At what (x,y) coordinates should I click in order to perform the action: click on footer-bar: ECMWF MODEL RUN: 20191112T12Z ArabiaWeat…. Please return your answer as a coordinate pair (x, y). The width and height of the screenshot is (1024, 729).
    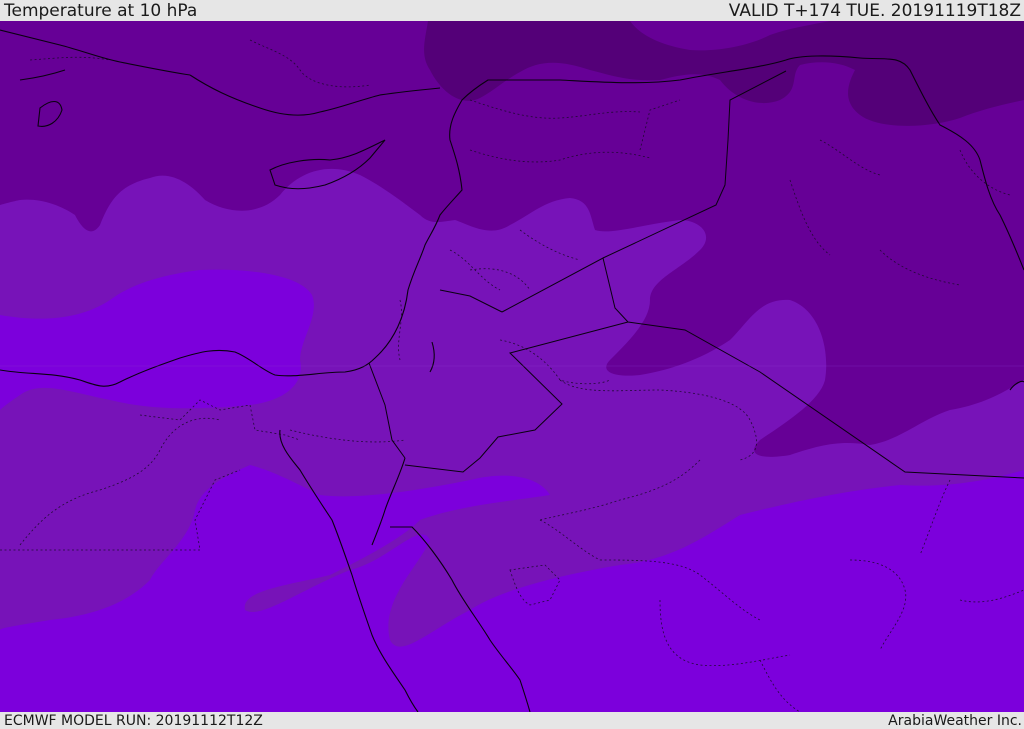
    Looking at the image, I should click on (512, 720).